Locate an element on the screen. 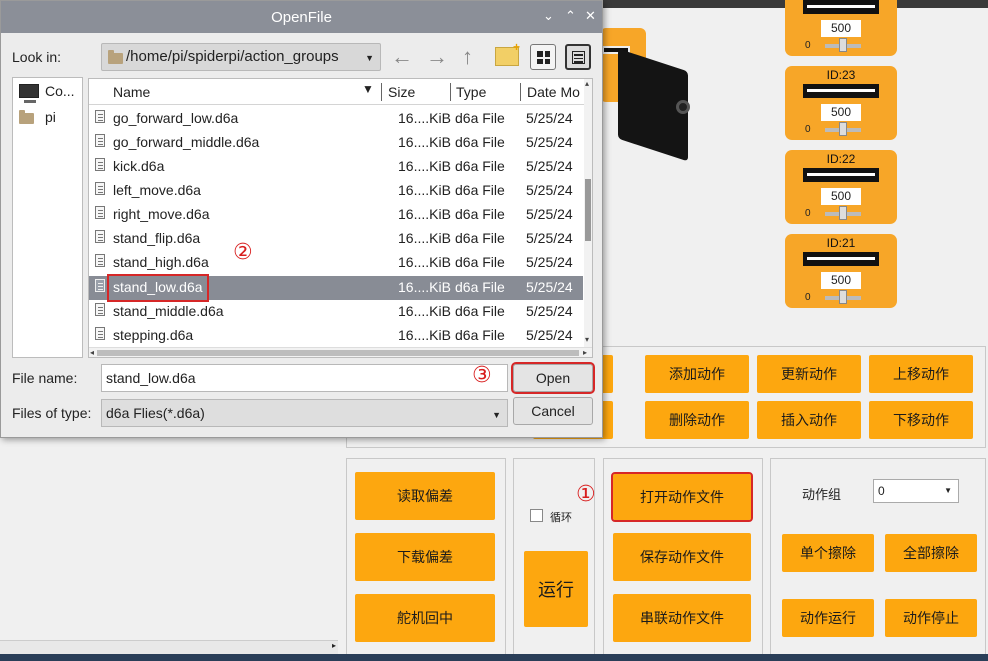 The width and height of the screenshot is (988, 661). grid-view-icon is located at coordinates (543, 57).